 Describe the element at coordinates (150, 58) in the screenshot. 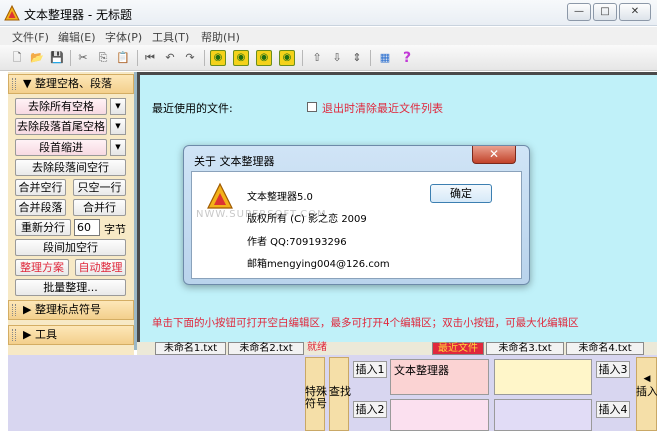

I see `first-page-icon: ⏮` at that location.